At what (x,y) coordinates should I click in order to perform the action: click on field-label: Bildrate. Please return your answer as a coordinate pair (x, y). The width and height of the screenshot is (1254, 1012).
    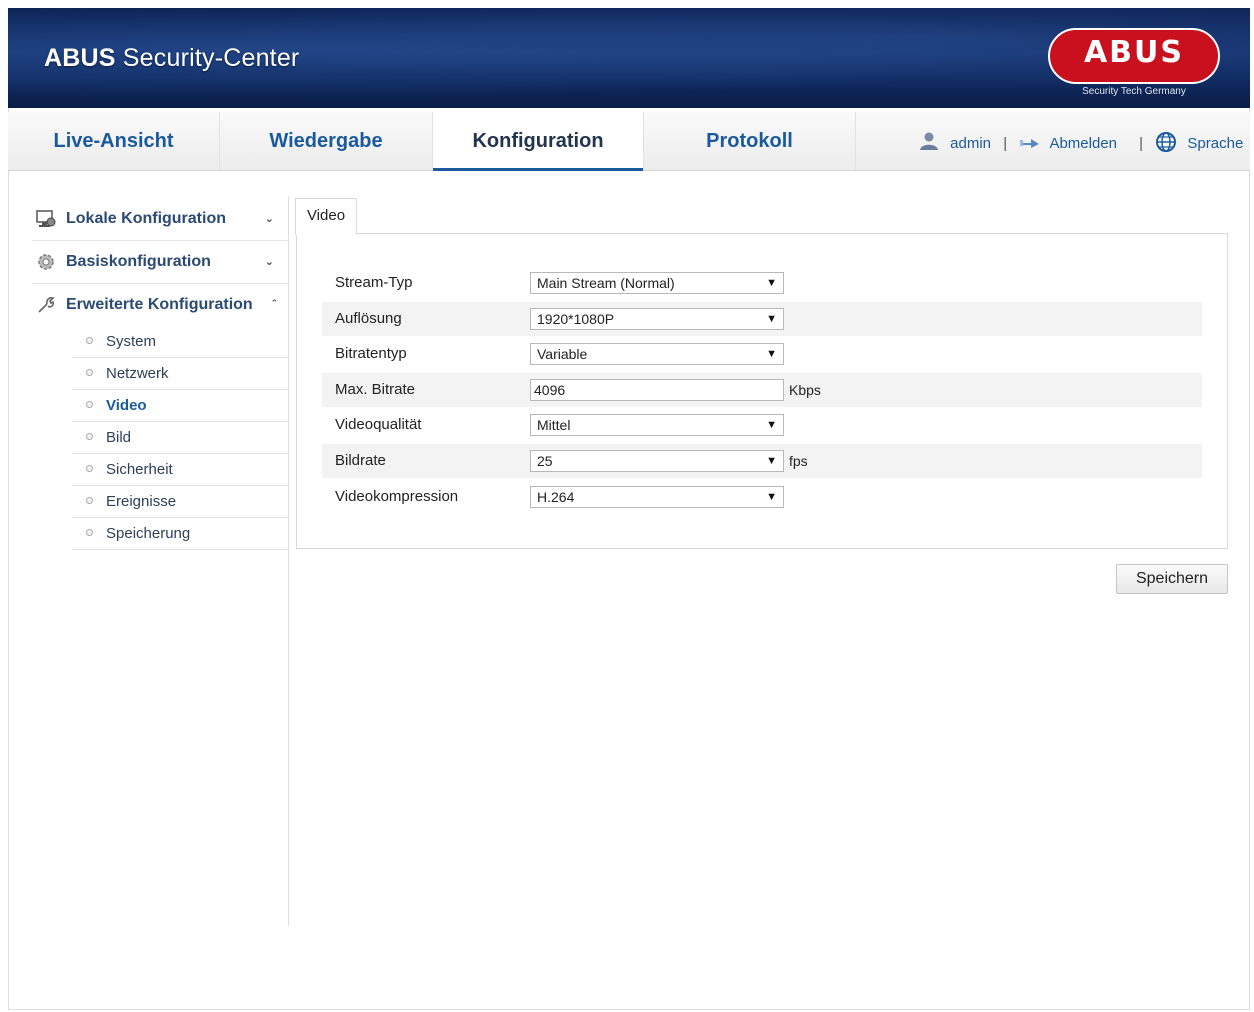
    Looking at the image, I should click on (360, 460).